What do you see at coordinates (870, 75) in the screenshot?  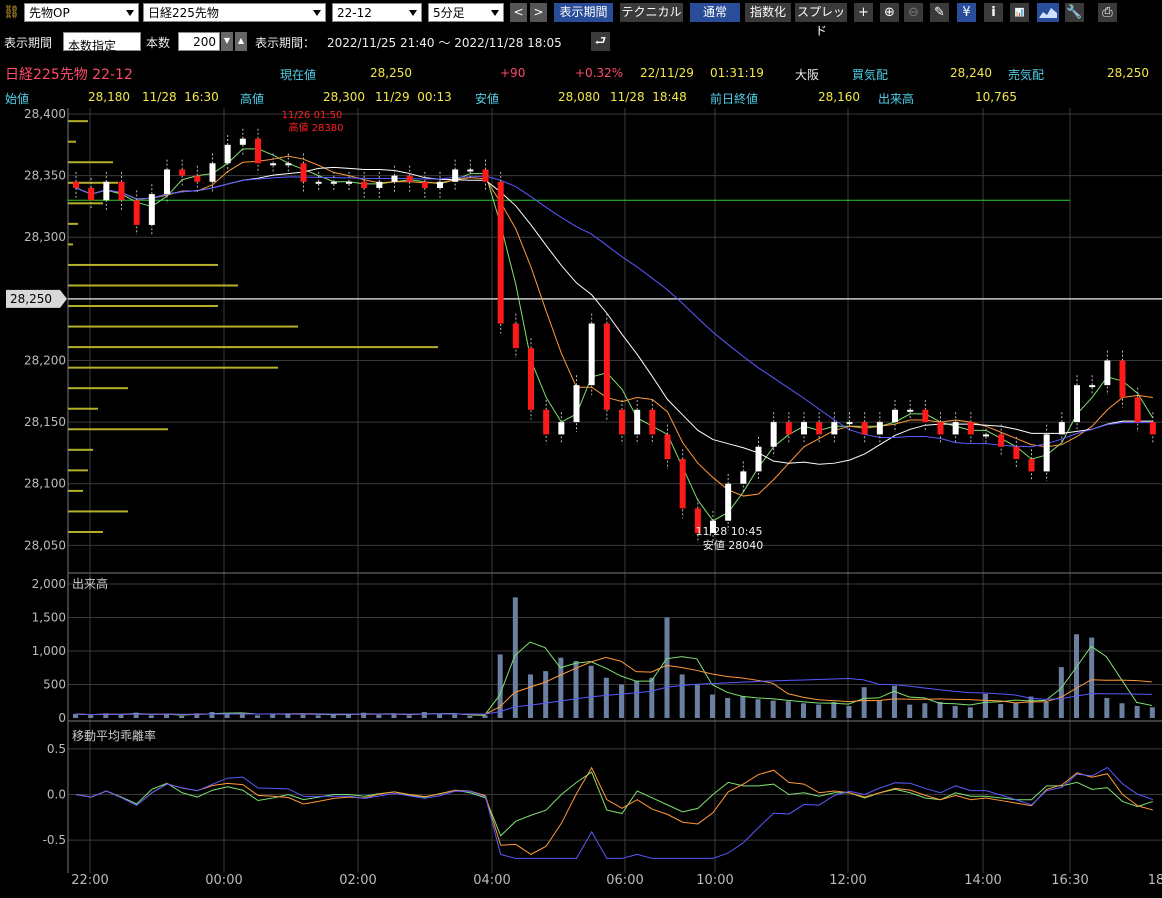 I see `bid-label: 買気配` at bounding box center [870, 75].